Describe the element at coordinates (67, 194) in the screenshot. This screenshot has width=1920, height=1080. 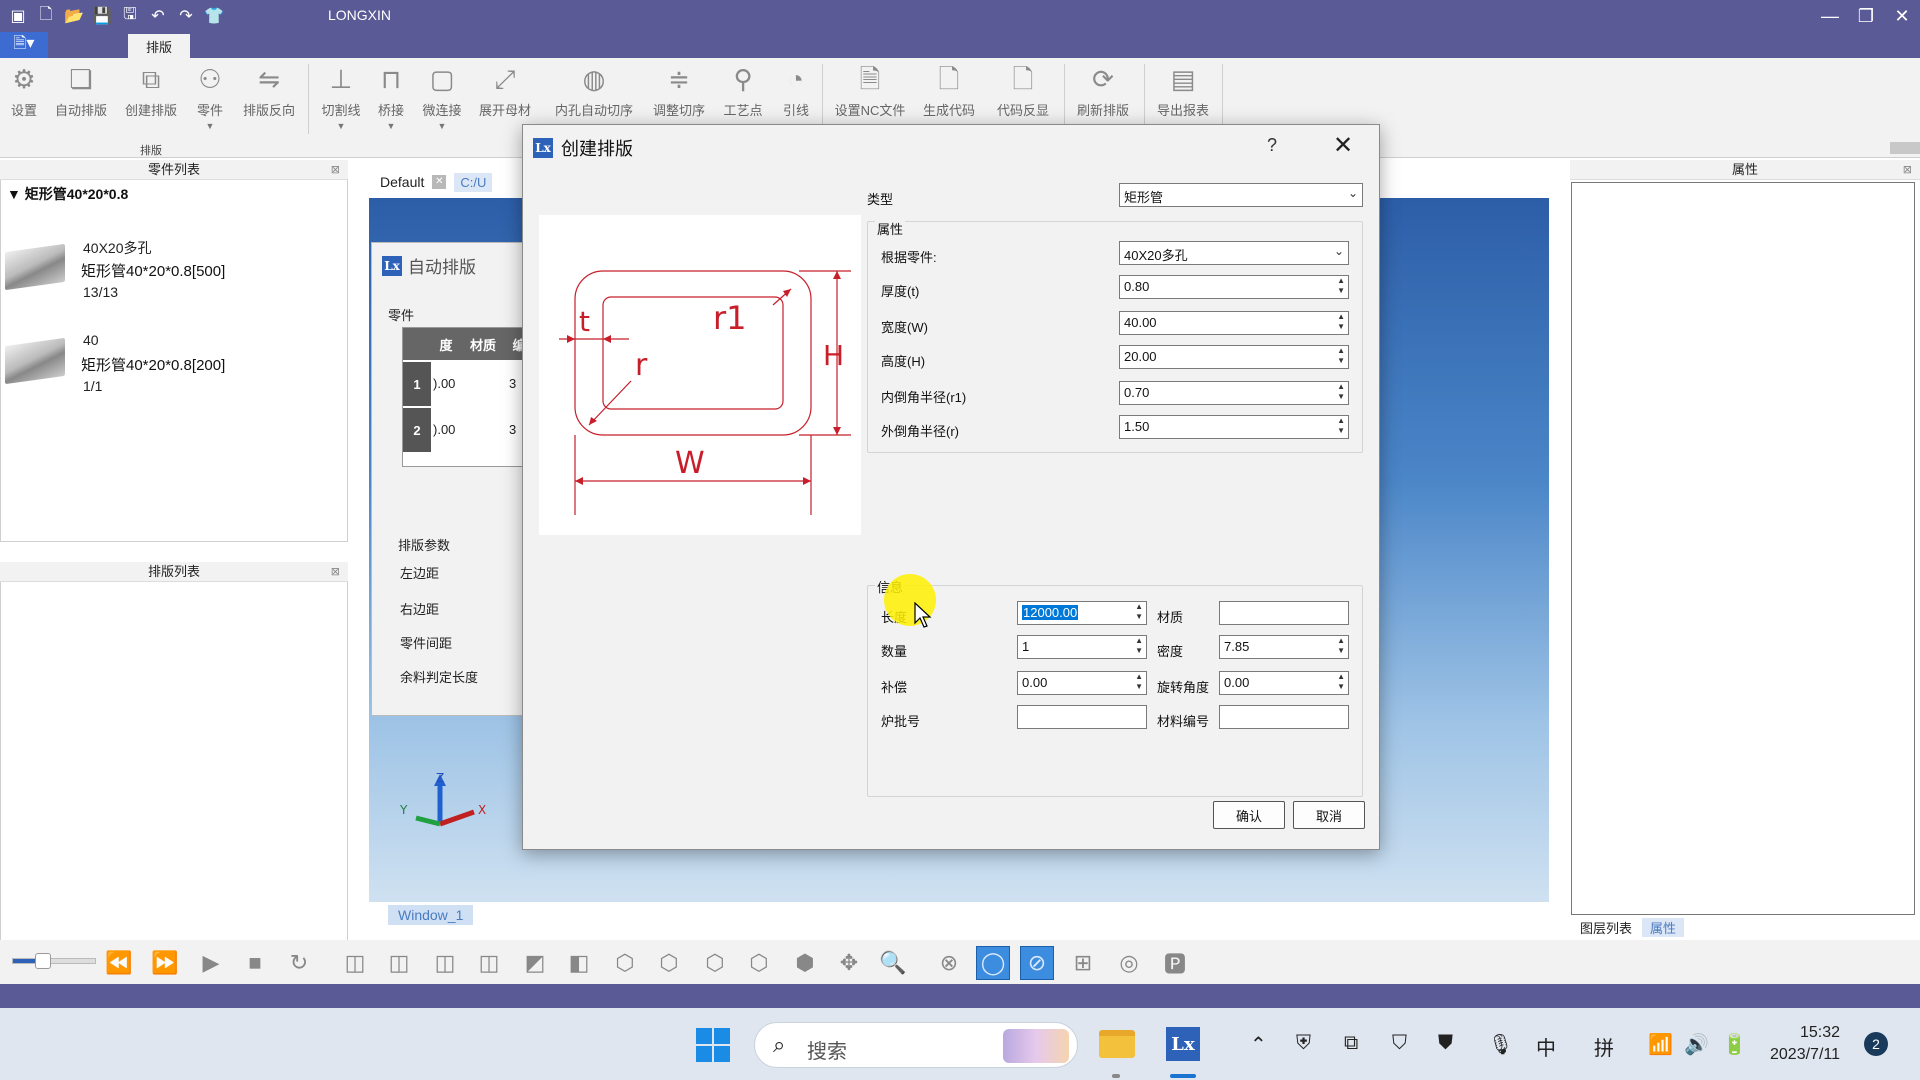
I see `tree-root-item: ▼ 矩形管40*20*0.8` at that location.